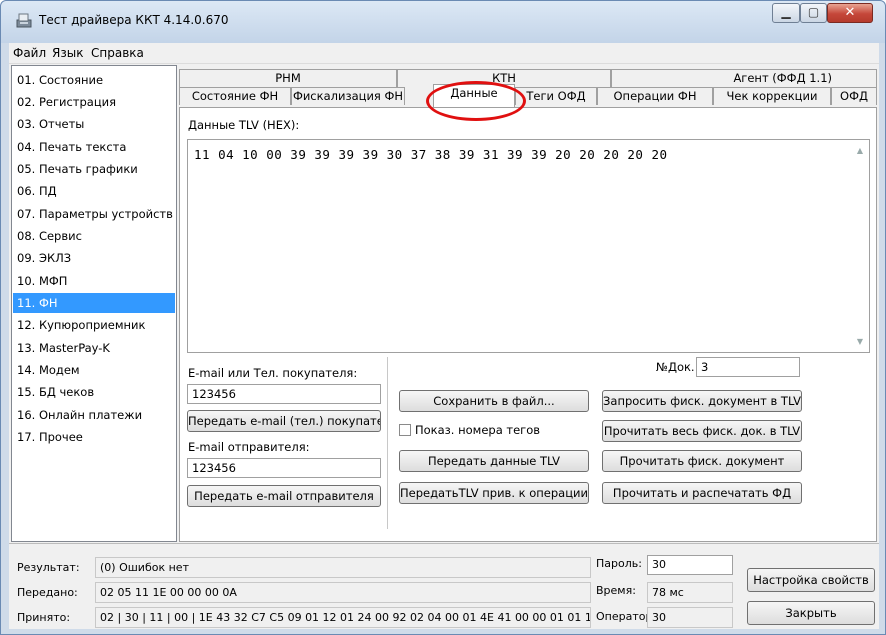 The width and height of the screenshot is (886, 635). I want to click on tab-fn-fiscalization: Фискализация ФН, so click(348, 96).